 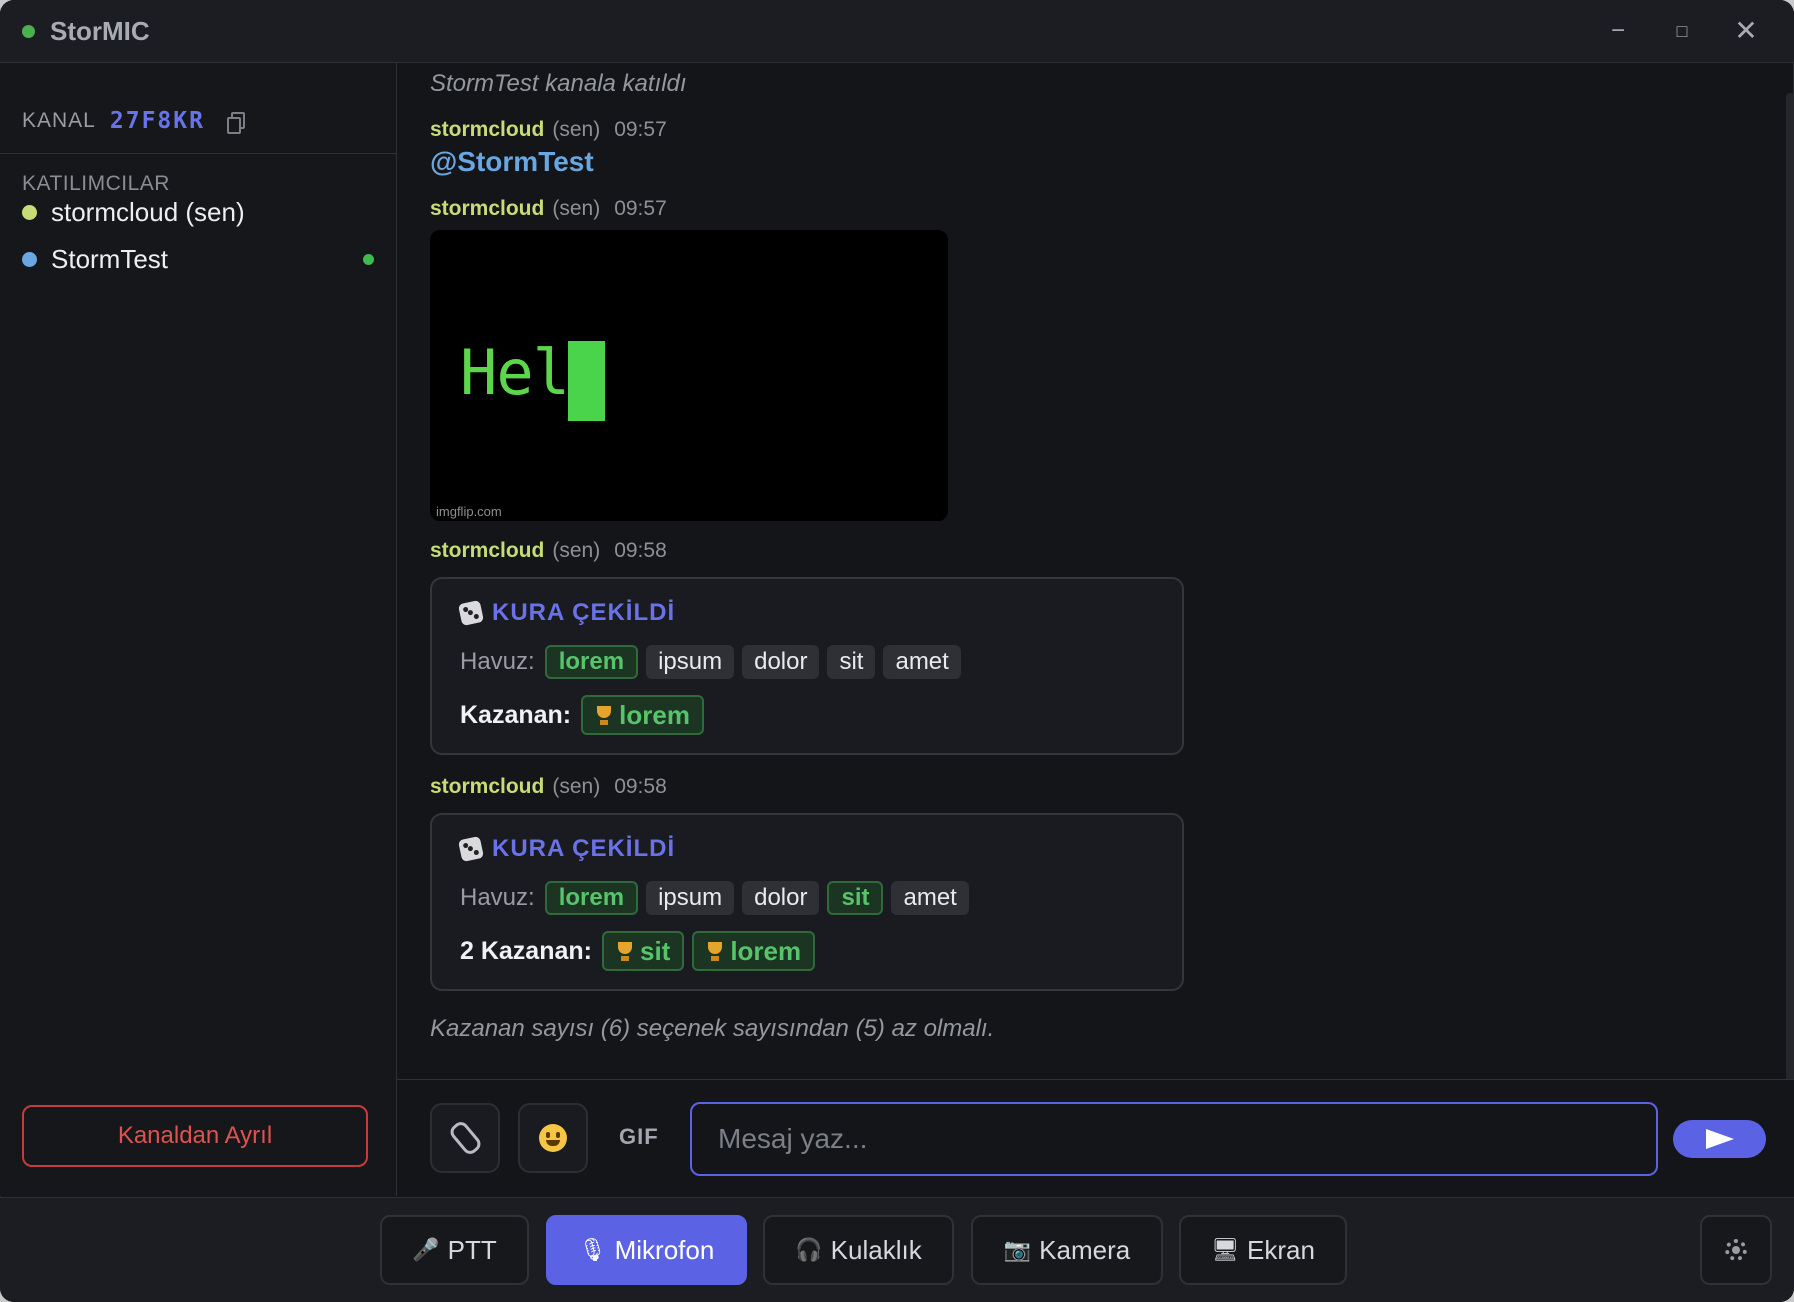 What do you see at coordinates (198, 153) in the screenshot?
I see `sidebar-divider` at bounding box center [198, 153].